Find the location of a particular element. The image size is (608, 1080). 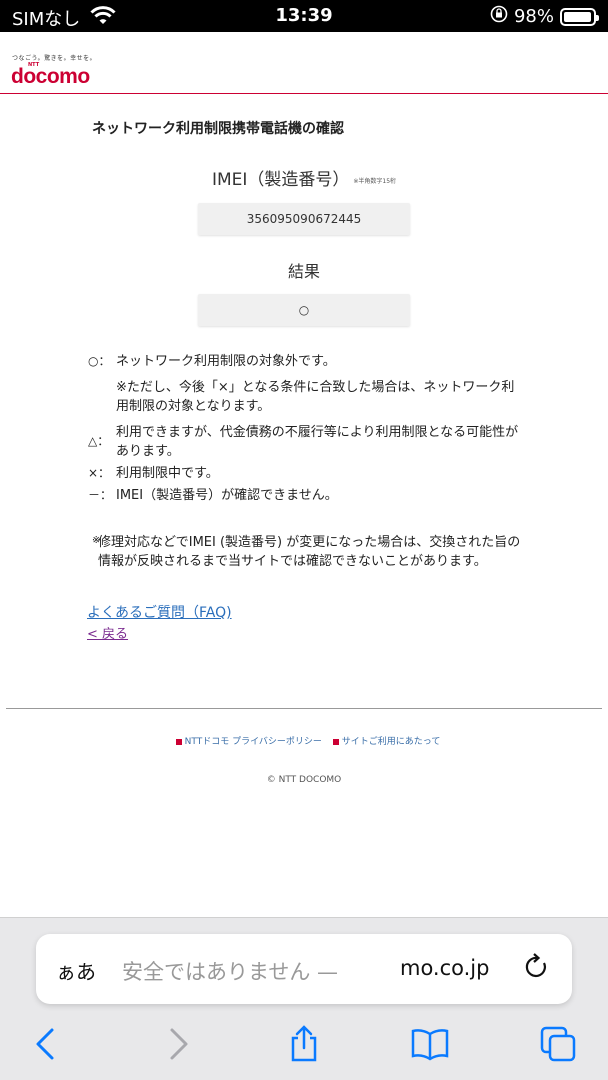

legend-text: 利用制限中です。 is located at coordinates (167, 473).